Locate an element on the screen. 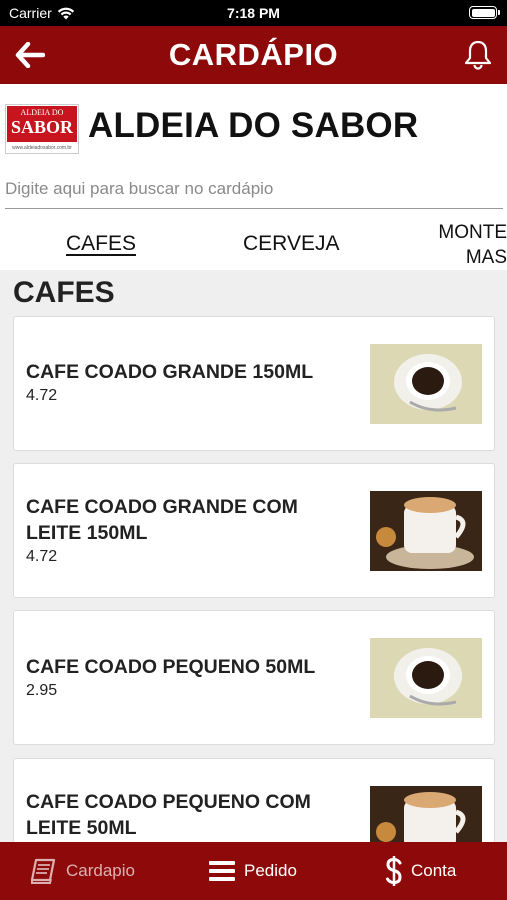  logo-line-2: SABOR is located at coordinates (41, 127).